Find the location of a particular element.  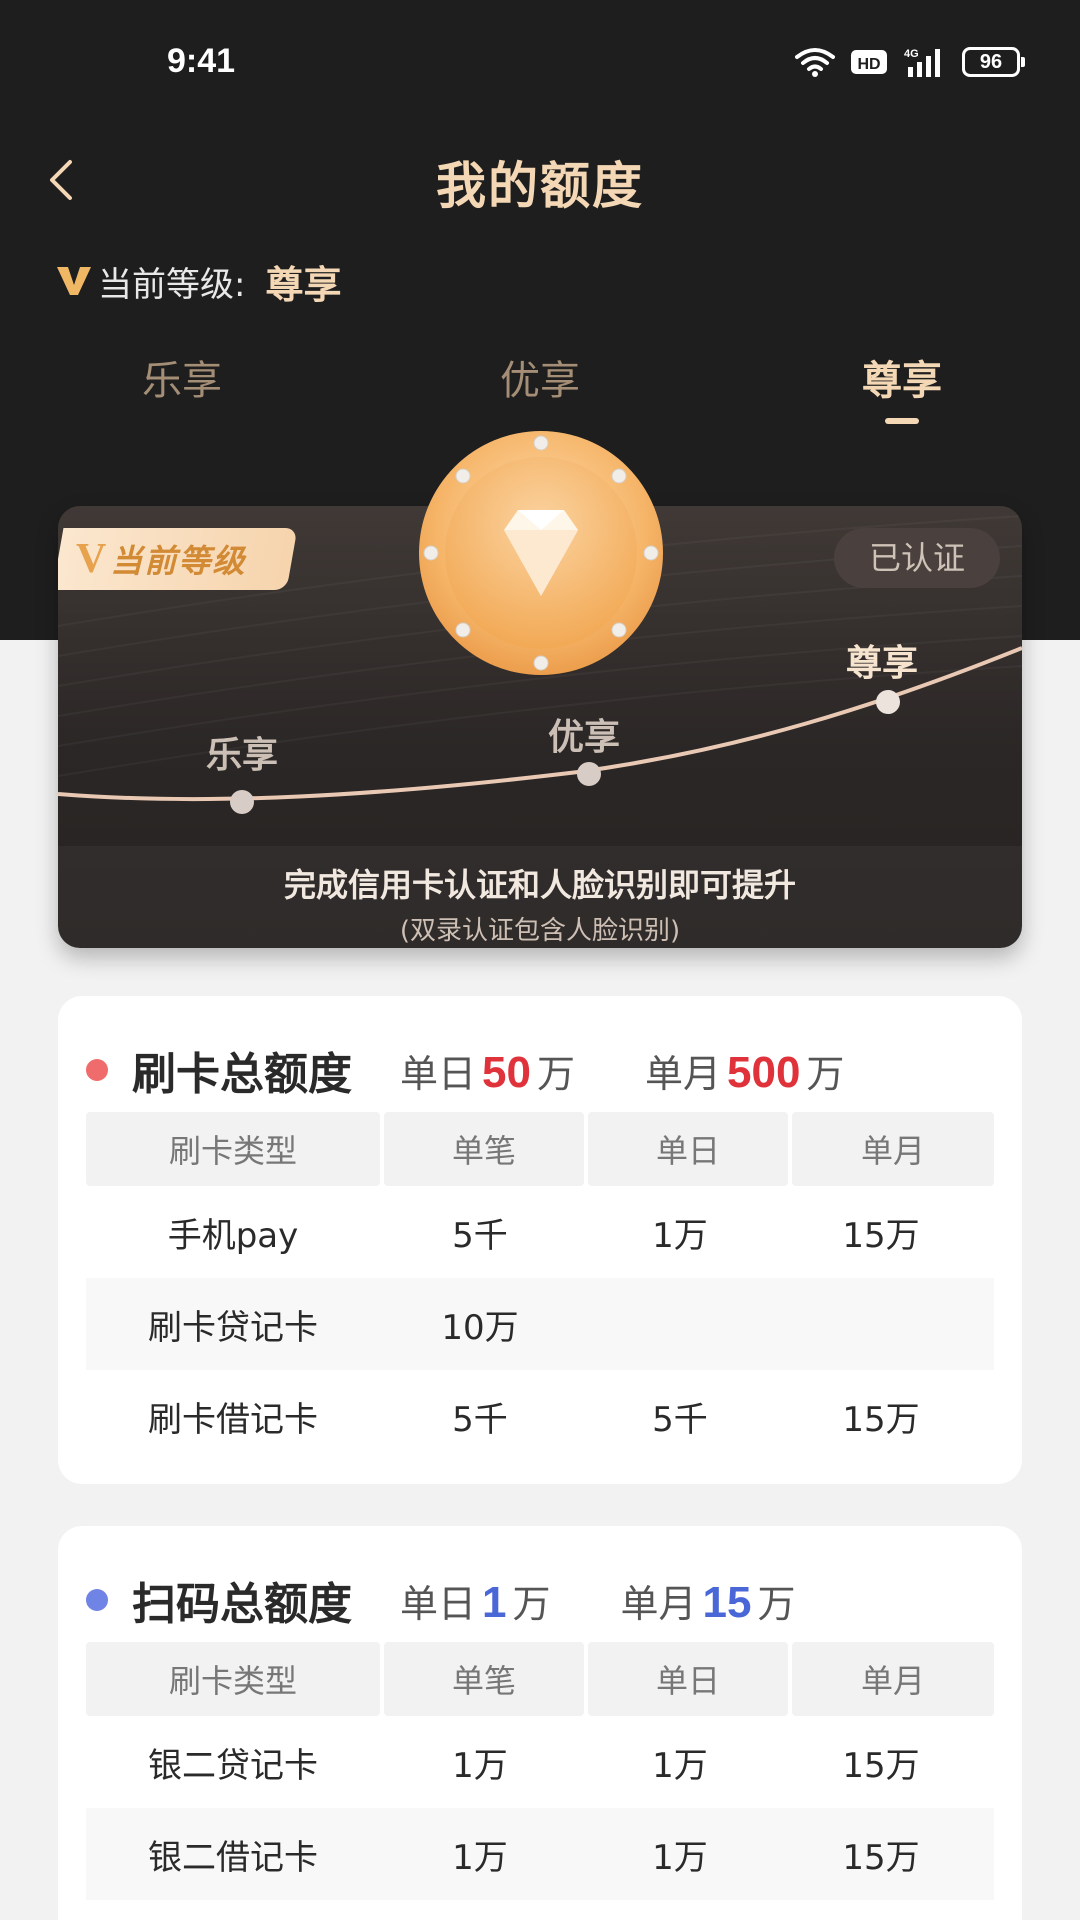

card-limit-monthly: 单月 500 万 is located at coordinates (744, 1070).